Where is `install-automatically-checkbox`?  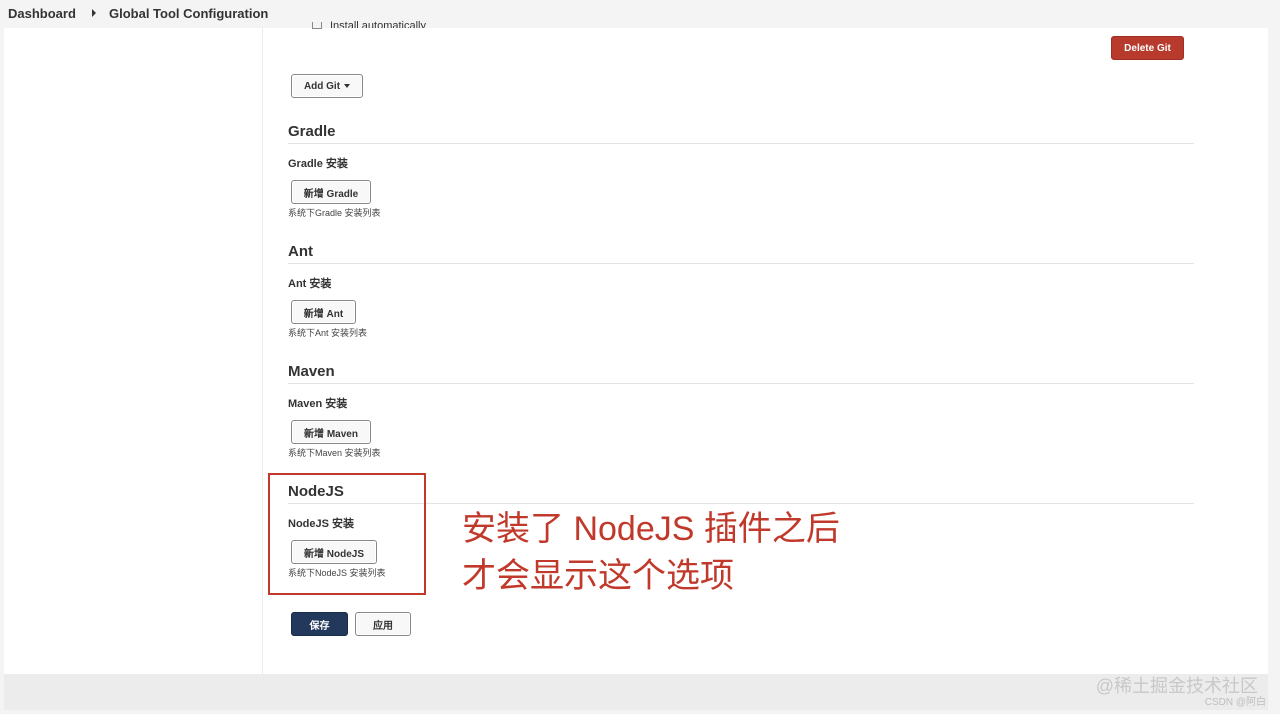 install-automatically-checkbox is located at coordinates (317, 25).